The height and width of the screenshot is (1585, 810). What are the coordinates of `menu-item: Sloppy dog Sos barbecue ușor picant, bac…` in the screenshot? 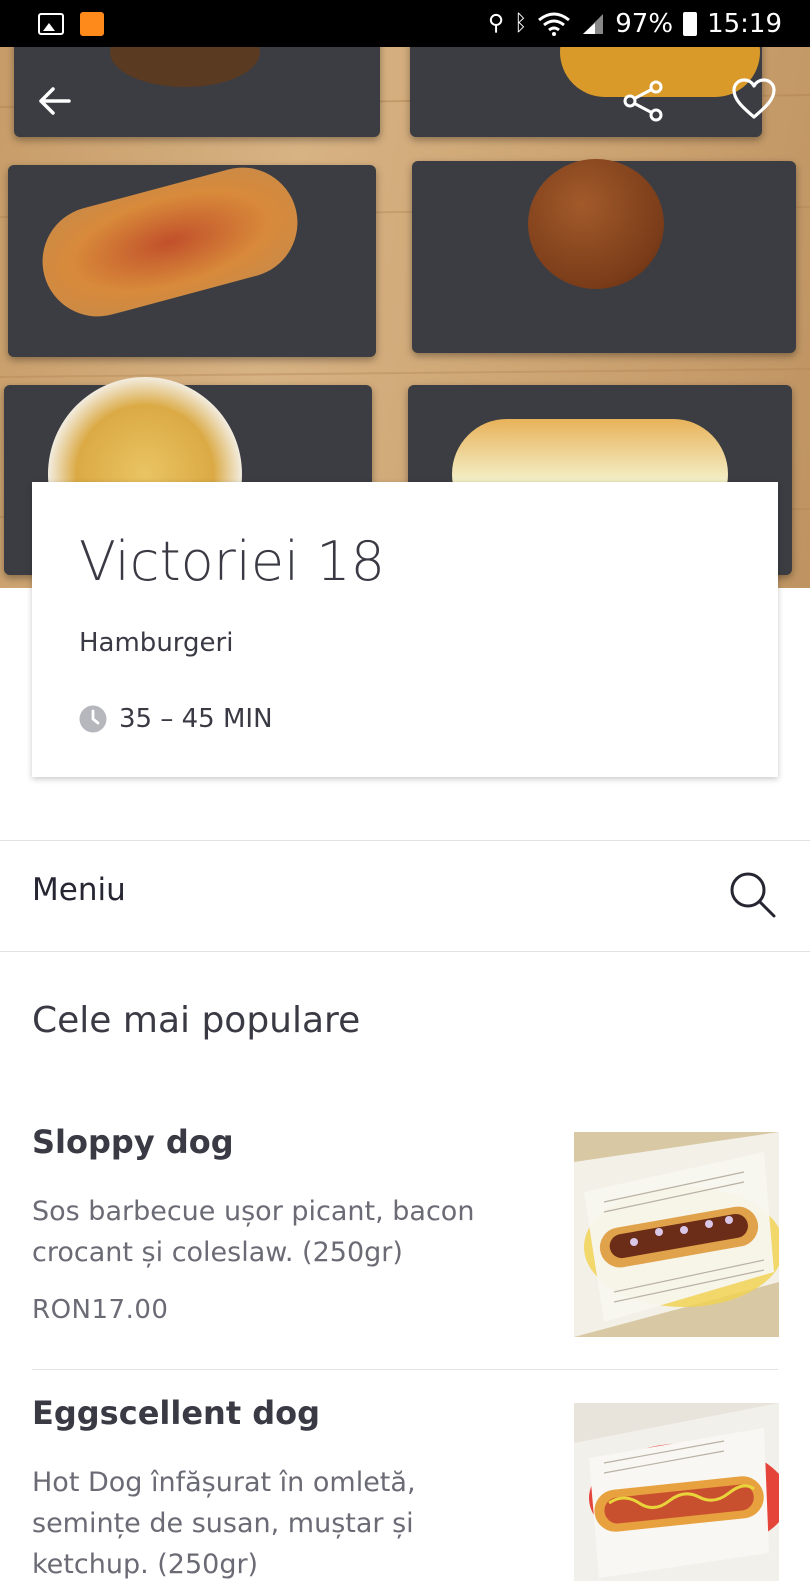 It's located at (405, 1245).